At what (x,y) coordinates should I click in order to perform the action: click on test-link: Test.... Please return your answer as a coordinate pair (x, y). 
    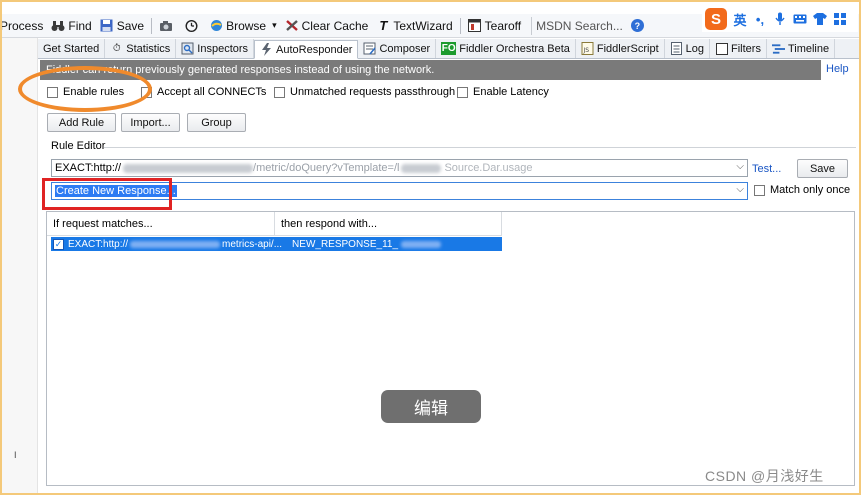
    Looking at the image, I should click on (766, 169).